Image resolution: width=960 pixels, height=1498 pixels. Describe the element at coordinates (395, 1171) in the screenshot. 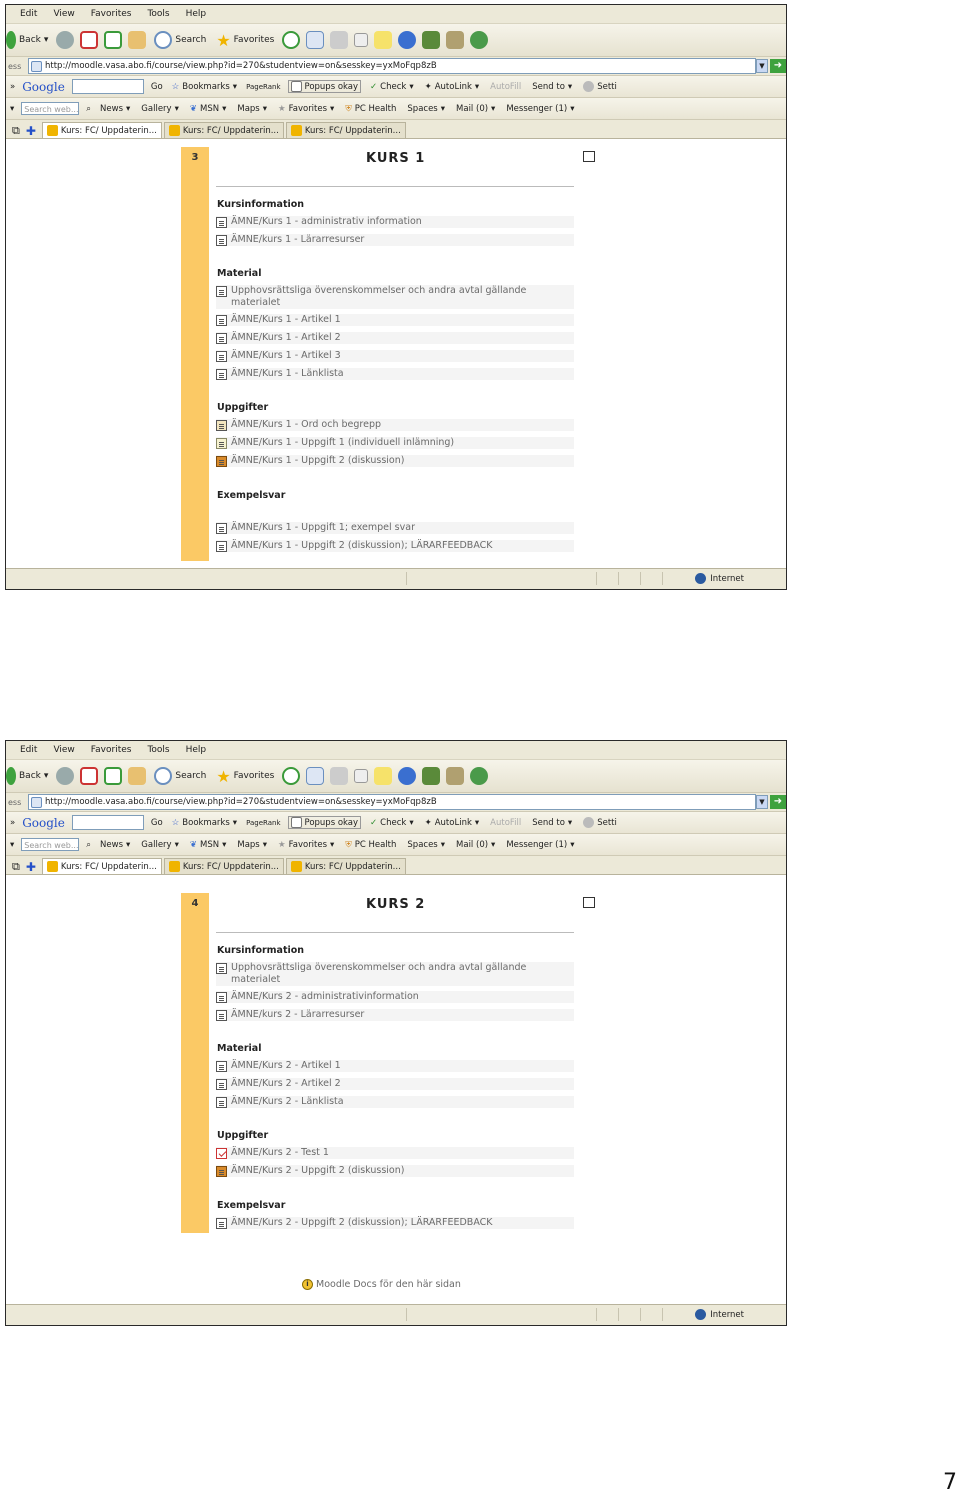

I see `list-item: ÄMNE/Kurs 2 - Uppgift 2 (diskussion)` at that location.